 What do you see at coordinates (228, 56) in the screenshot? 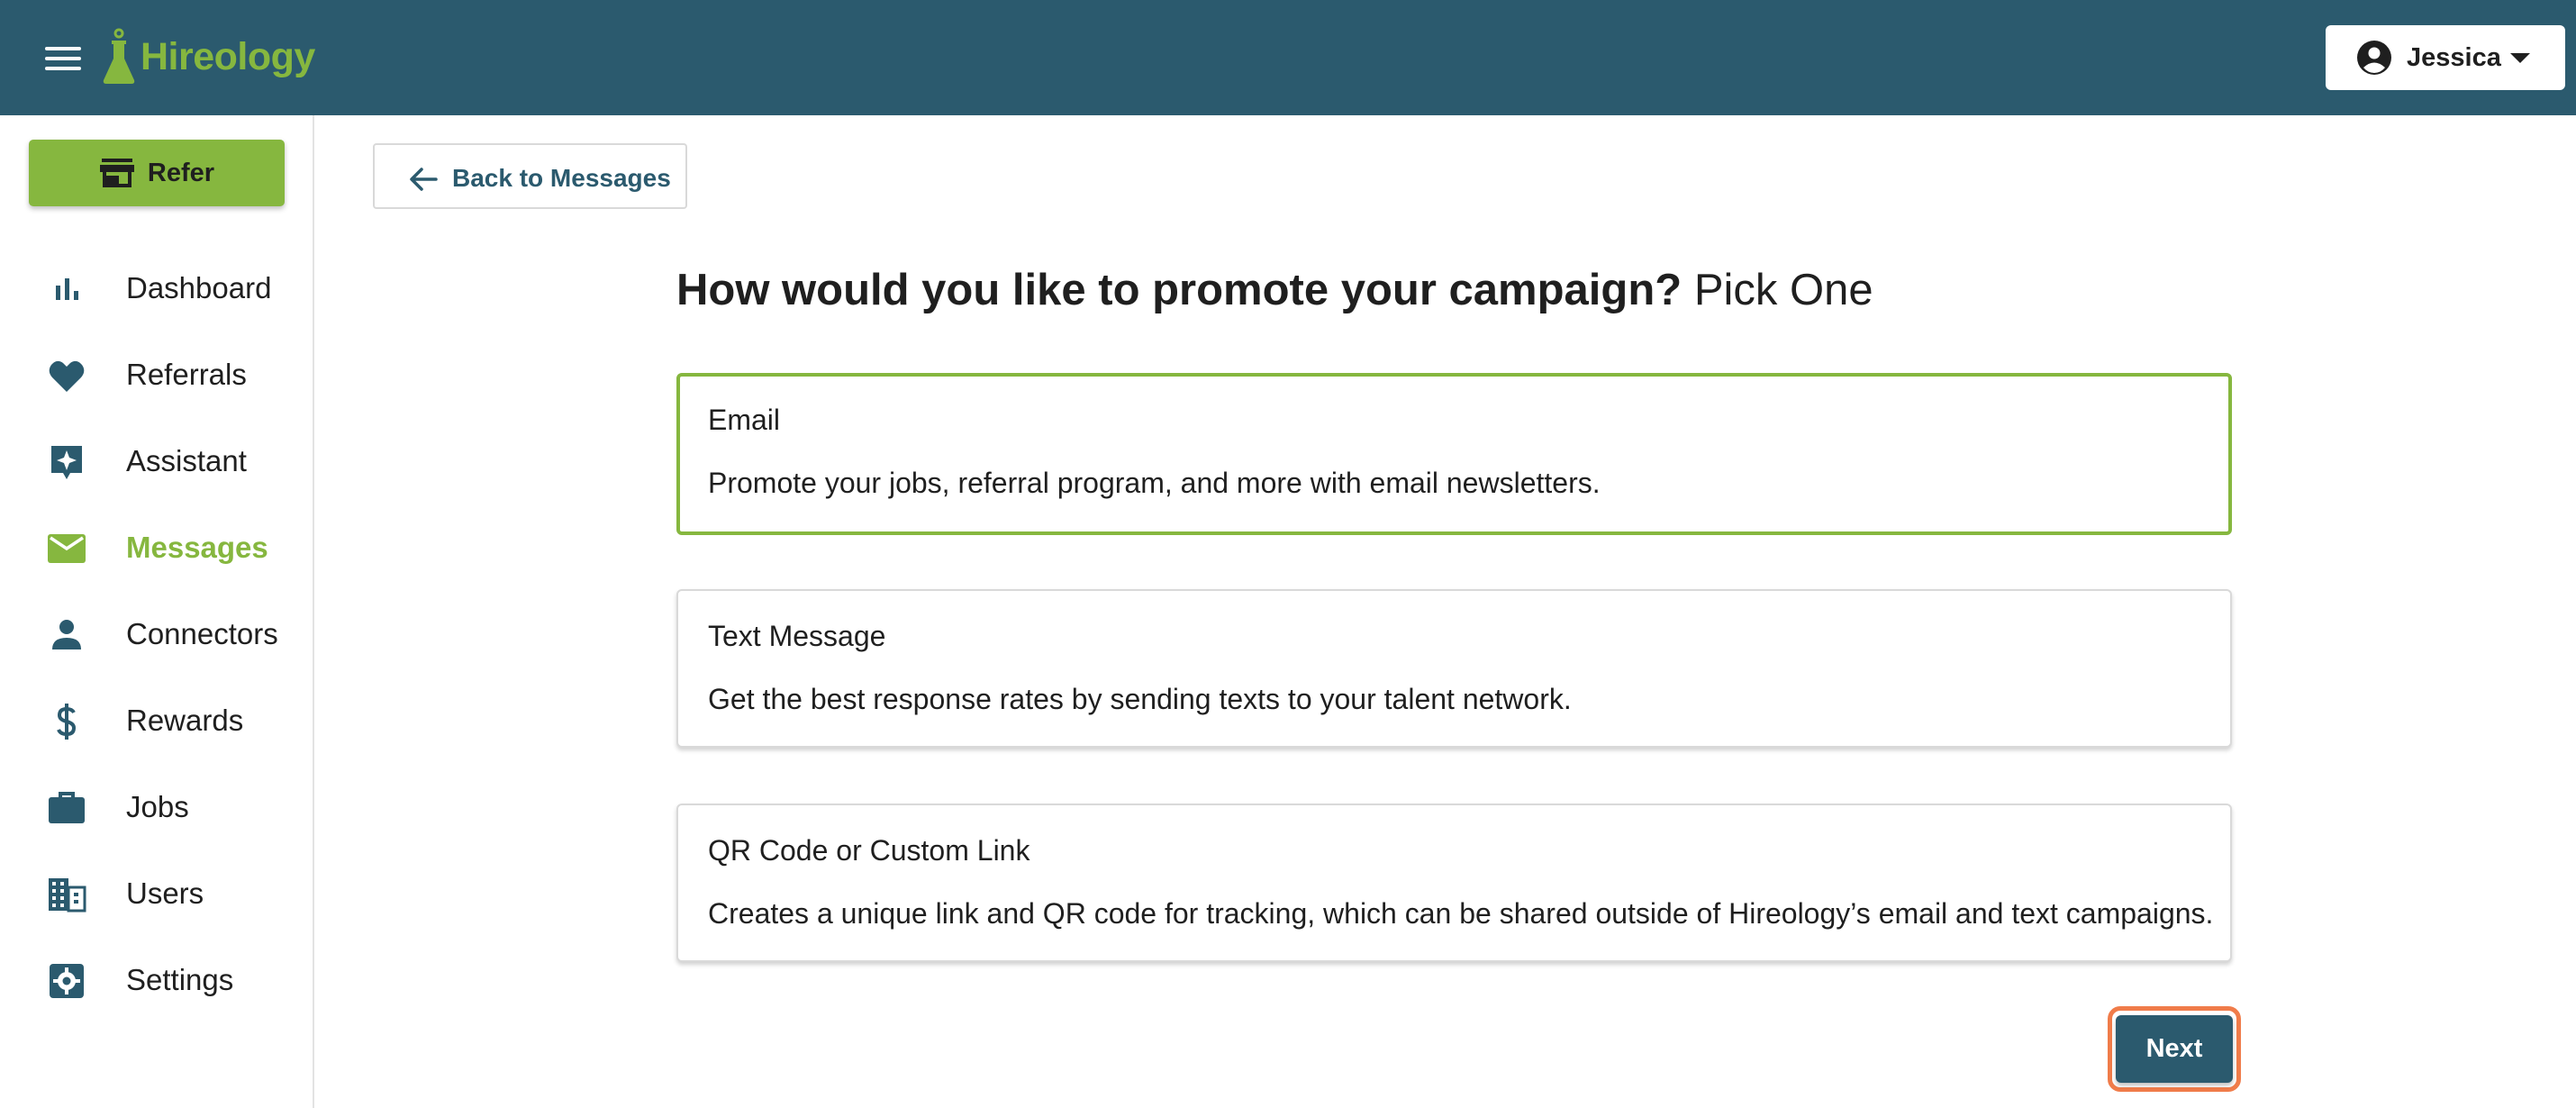
I see `brand-name: Hireology` at bounding box center [228, 56].